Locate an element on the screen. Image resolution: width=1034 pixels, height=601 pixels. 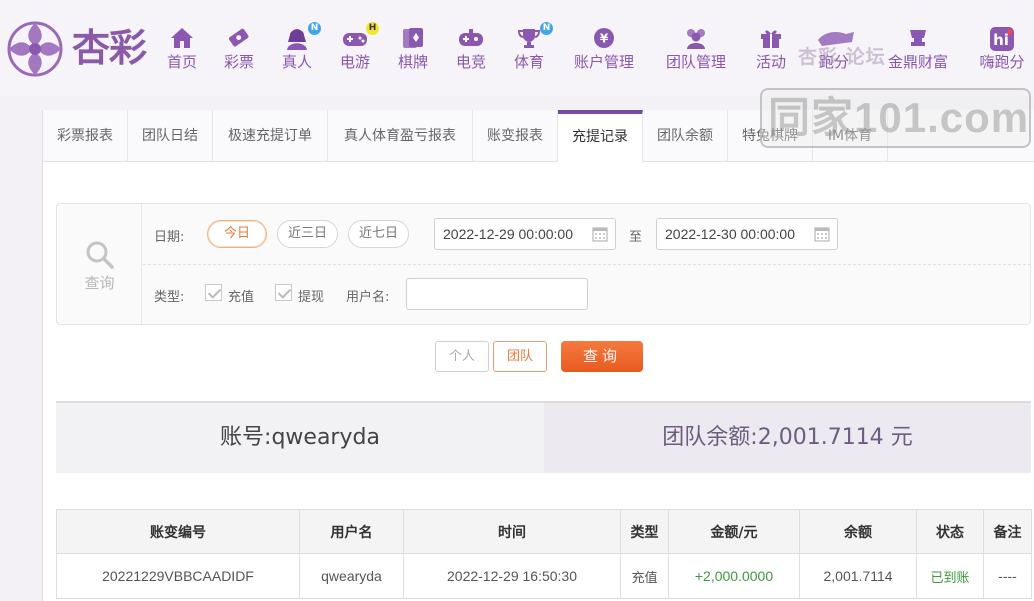
deposit-checkbox-label: 充值 is located at coordinates (241, 297).